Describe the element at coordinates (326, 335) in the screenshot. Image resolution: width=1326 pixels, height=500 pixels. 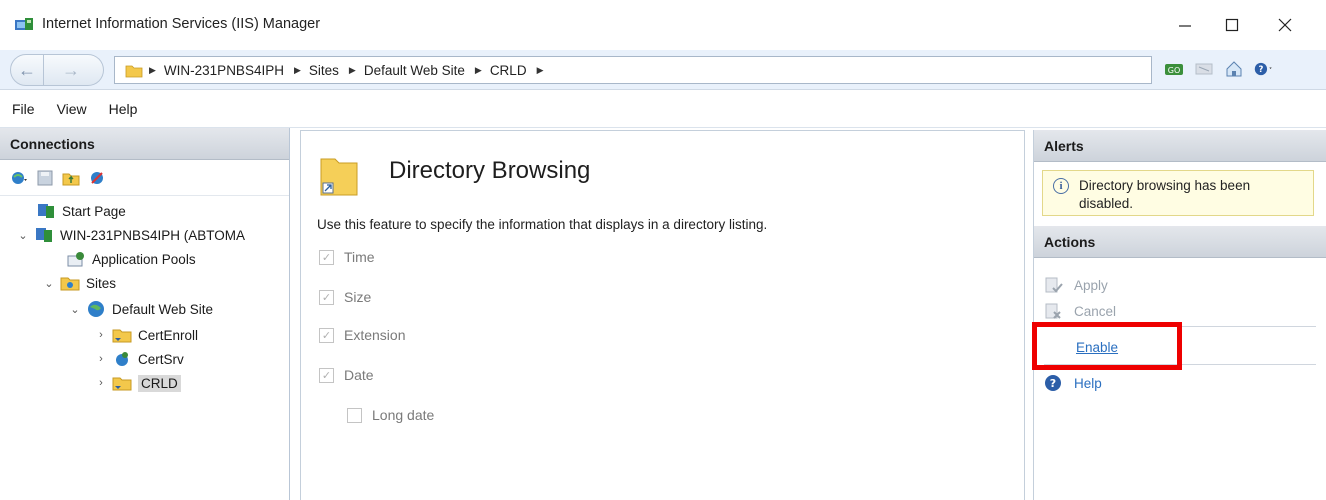
I see `extension-checkbox: ✓` at that location.